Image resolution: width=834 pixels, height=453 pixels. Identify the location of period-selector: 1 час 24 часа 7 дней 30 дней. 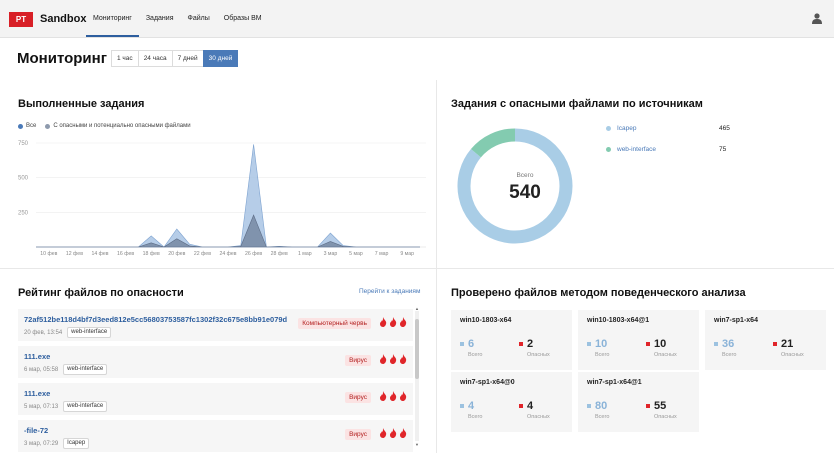
(175, 58).